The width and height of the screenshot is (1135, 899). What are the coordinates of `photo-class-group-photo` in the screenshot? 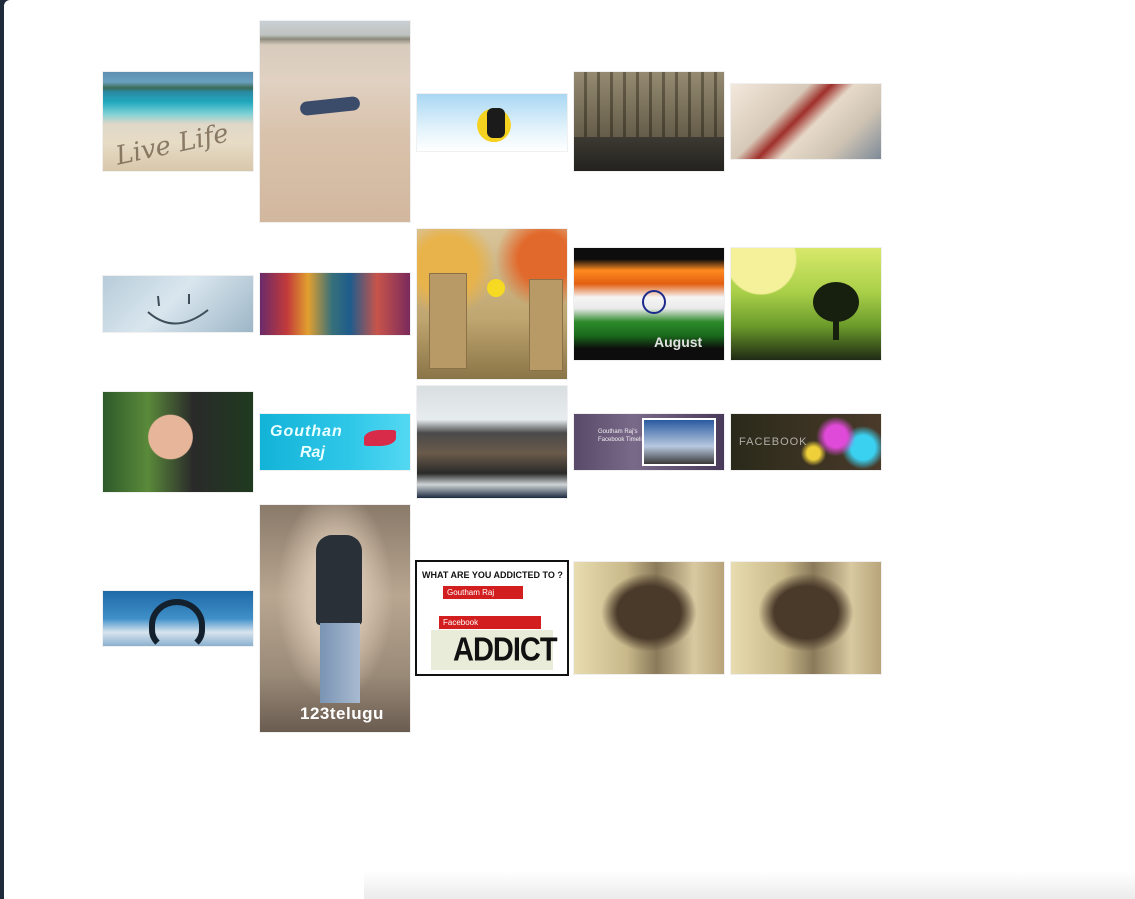 It's located at (492, 442).